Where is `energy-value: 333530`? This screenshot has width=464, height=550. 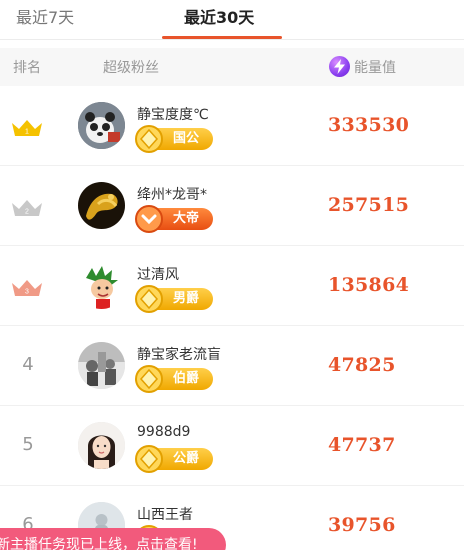
energy-value: 333530 is located at coordinates (369, 125).